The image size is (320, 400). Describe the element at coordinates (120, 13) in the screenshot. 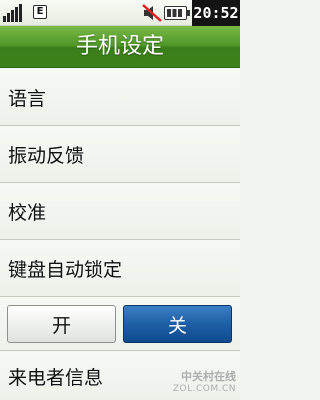

I see `status-bar: E 20:52` at that location.